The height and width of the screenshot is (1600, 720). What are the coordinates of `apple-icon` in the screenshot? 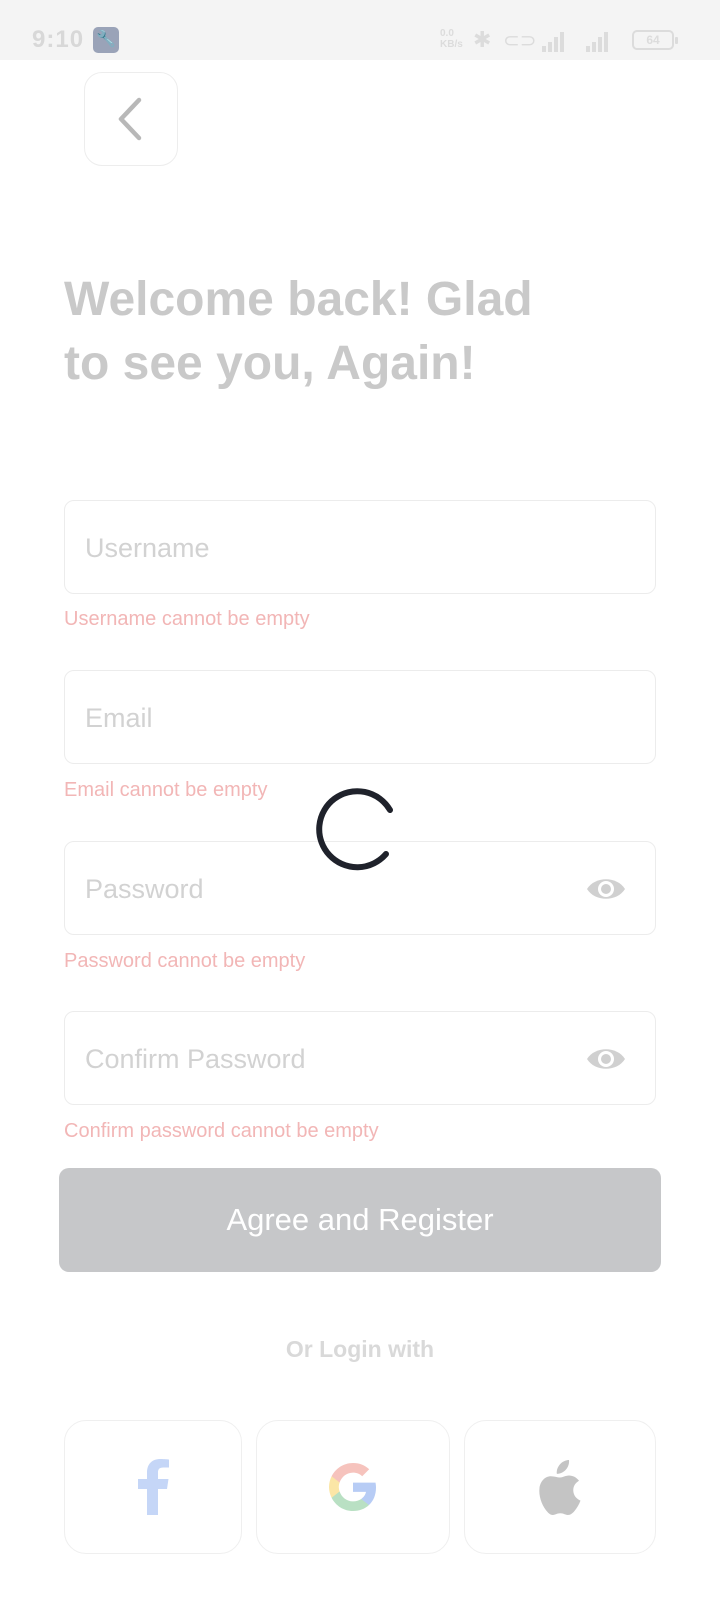 It's located at (560, 1487).